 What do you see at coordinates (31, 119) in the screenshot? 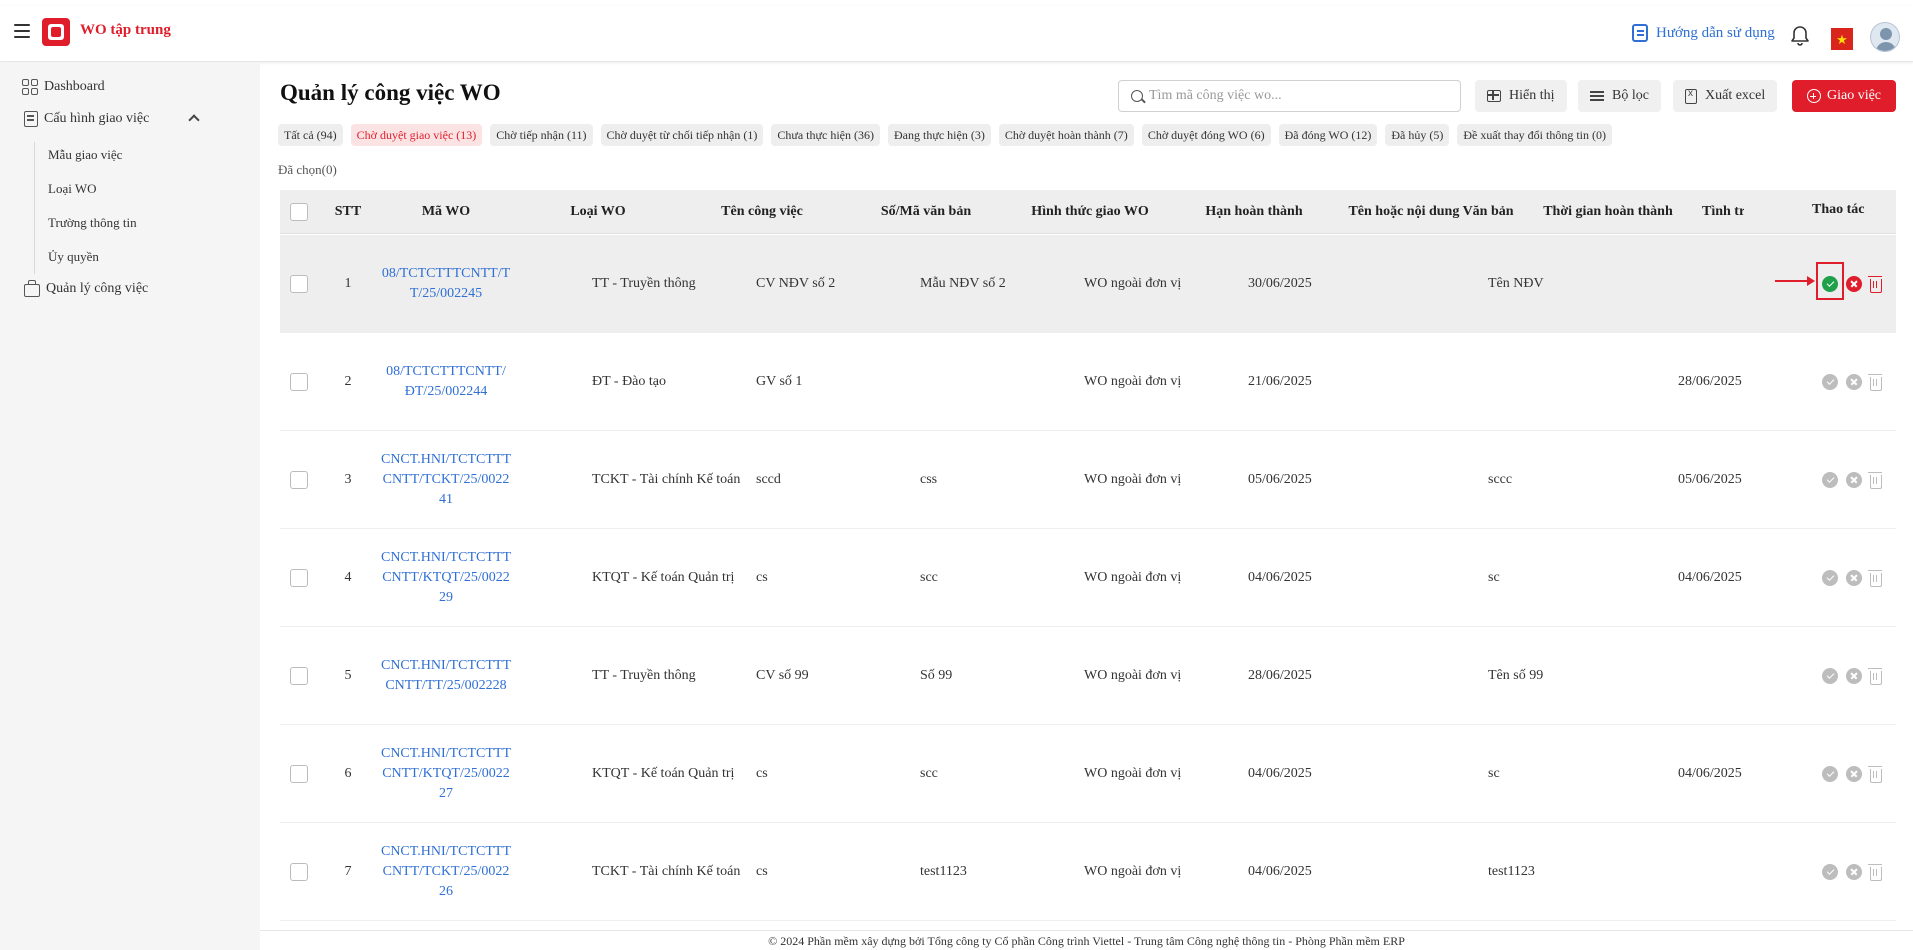
I see `config-icon` at bounding box center [31, 119].